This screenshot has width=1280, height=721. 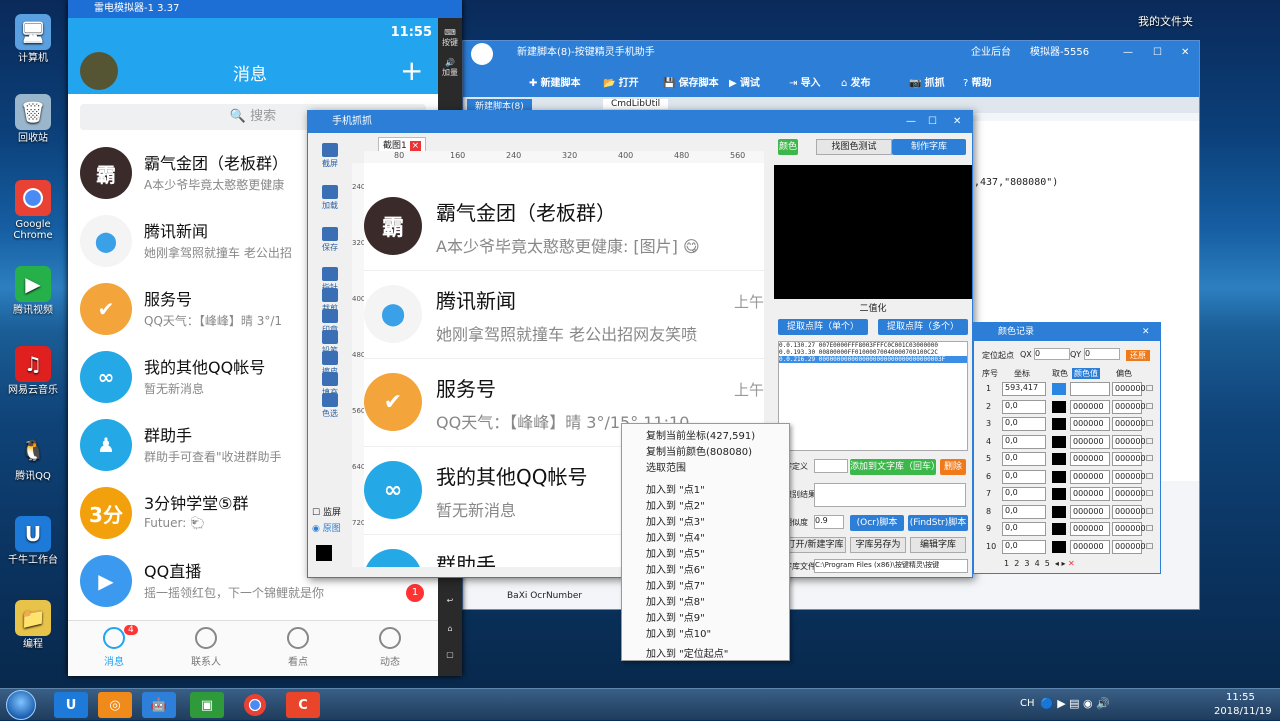 What do you see at coordinates (675, 568) in the screenshot?
I see `context-menu-item: 加入到 "点6"` at bounding box center [675, 568].